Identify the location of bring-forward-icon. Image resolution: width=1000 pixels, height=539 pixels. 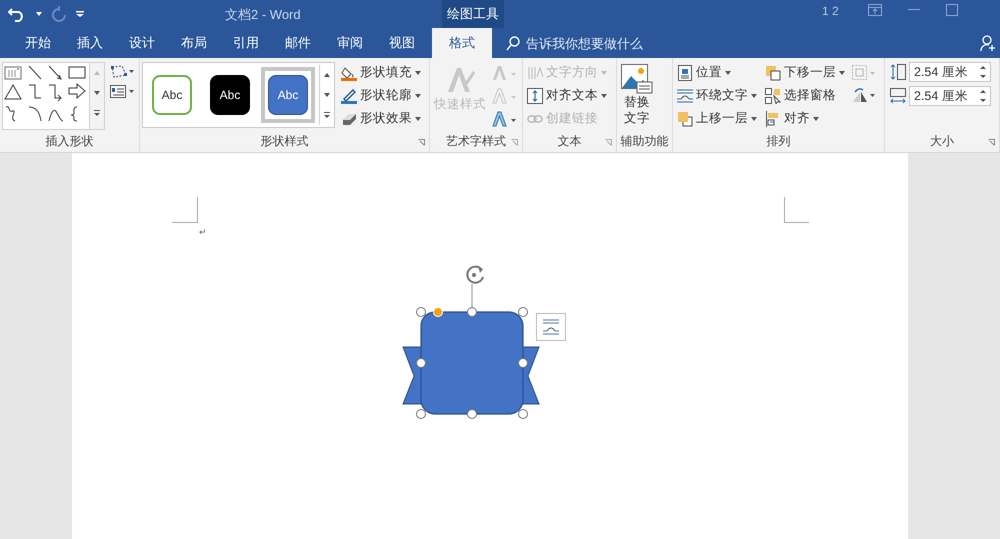
(685, 118).